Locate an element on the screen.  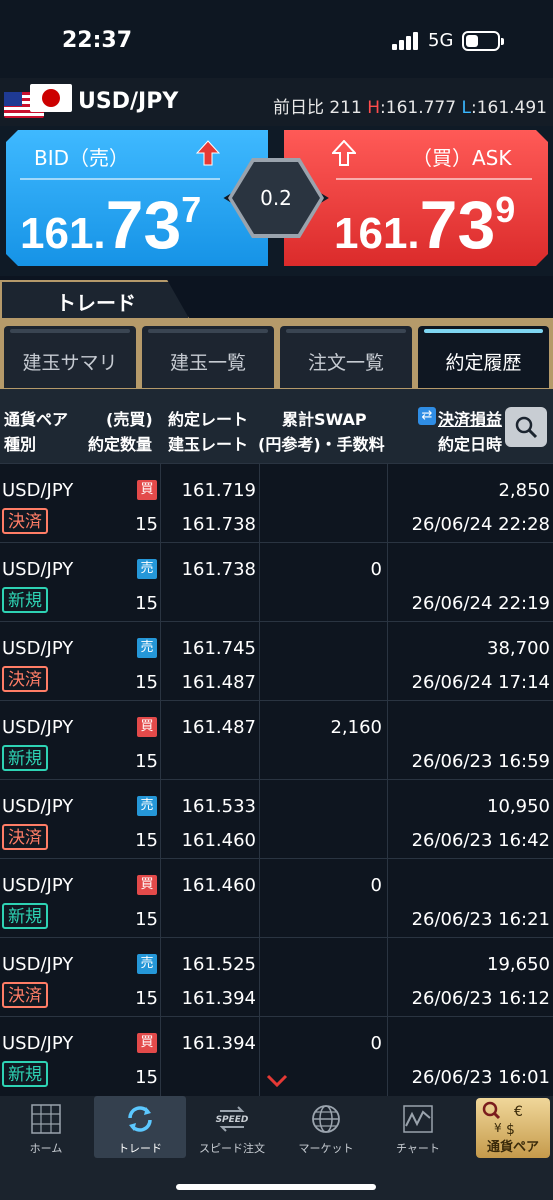
pair-name: USD/JPY is located at coordinates (128, 101).